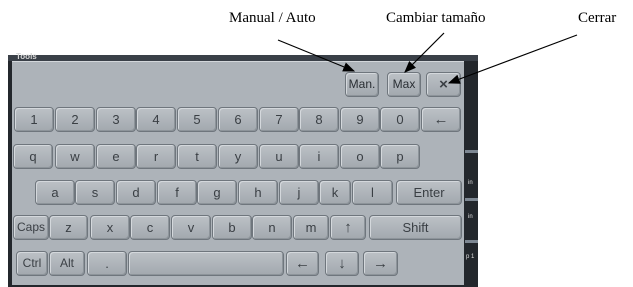  What do you see at coordinates (150, 227) in the screenshot?
I see `key-c: c` at bounding box center [150, 227].